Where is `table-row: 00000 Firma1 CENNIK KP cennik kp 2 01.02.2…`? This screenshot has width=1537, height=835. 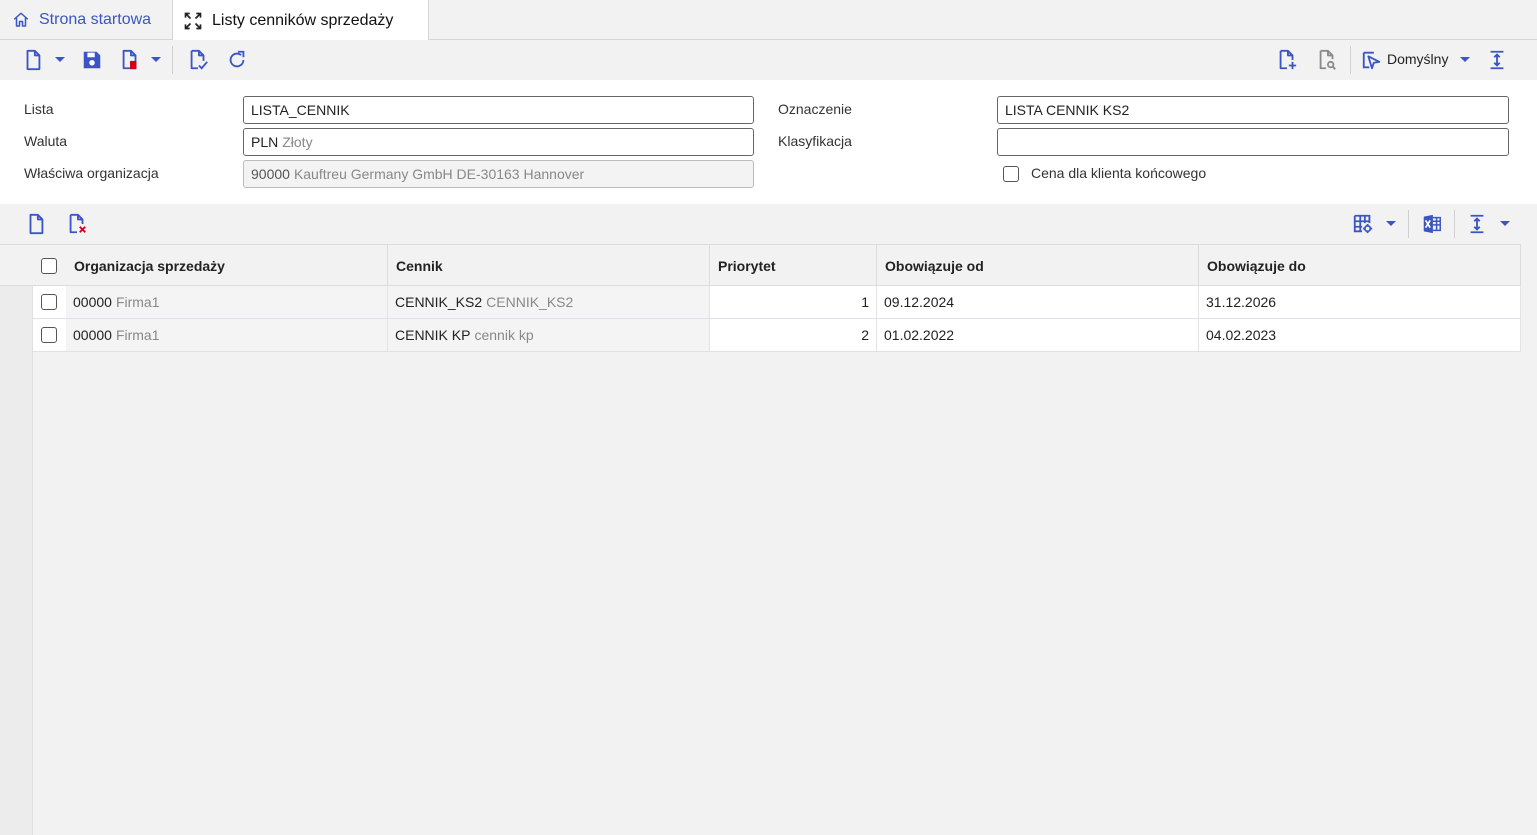
table-row: 00000 Firma1 CENNIK KP cennik kp 2 01.02.2… is located at coordinates (777, 335).